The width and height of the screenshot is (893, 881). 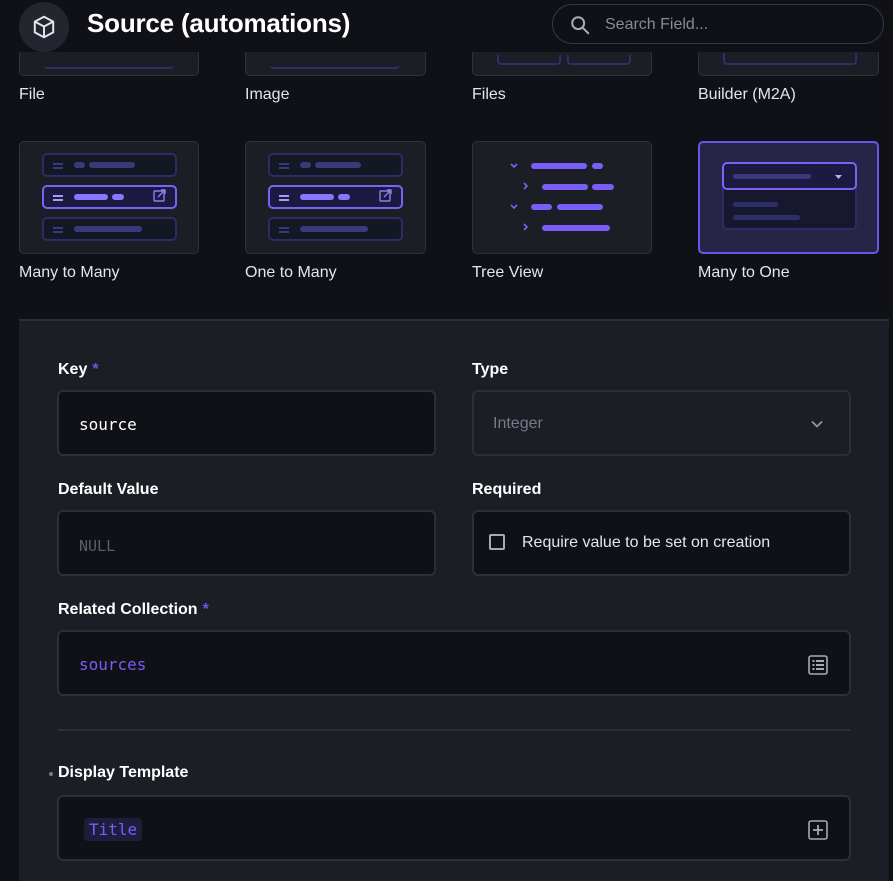 I want to click on search-input, so click(x=735, y=25).